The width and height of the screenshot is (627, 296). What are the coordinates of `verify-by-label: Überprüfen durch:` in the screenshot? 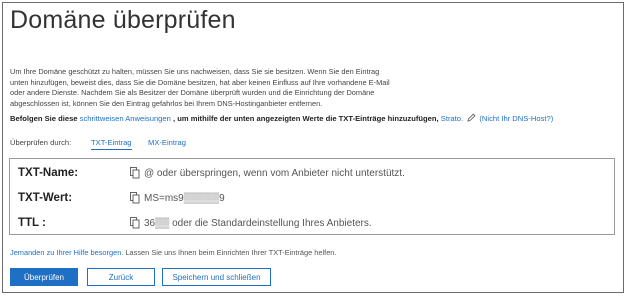 It's located at (41, 142).